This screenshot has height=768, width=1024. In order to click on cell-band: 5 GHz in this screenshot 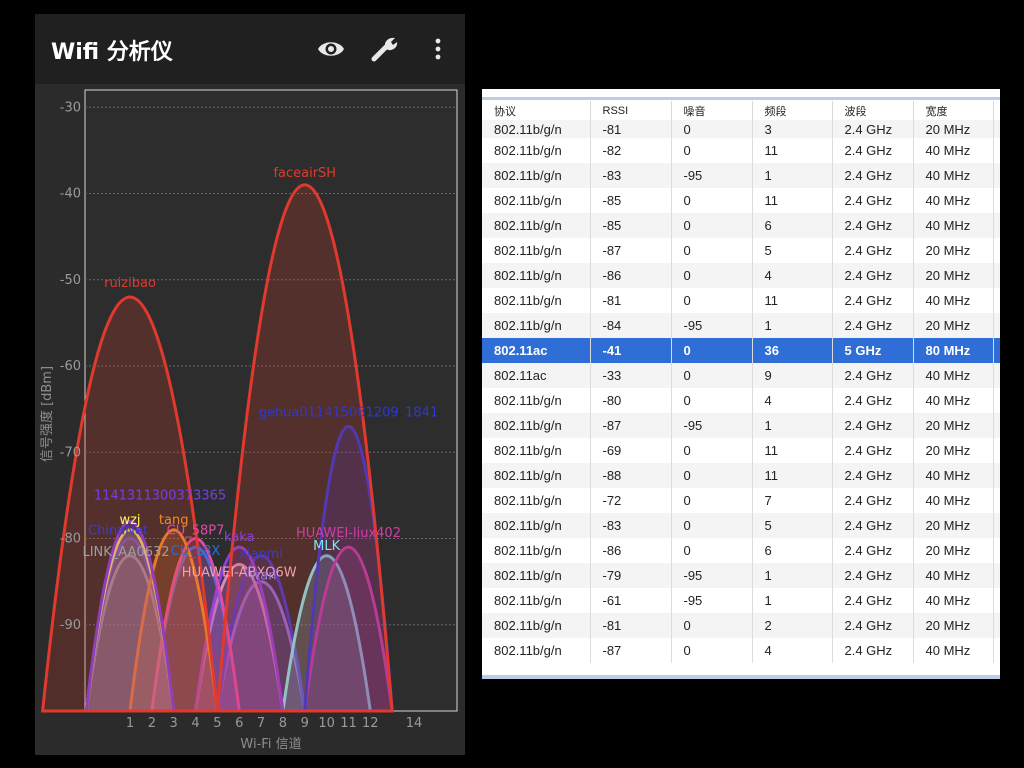, I will do `click(873, 350)`.